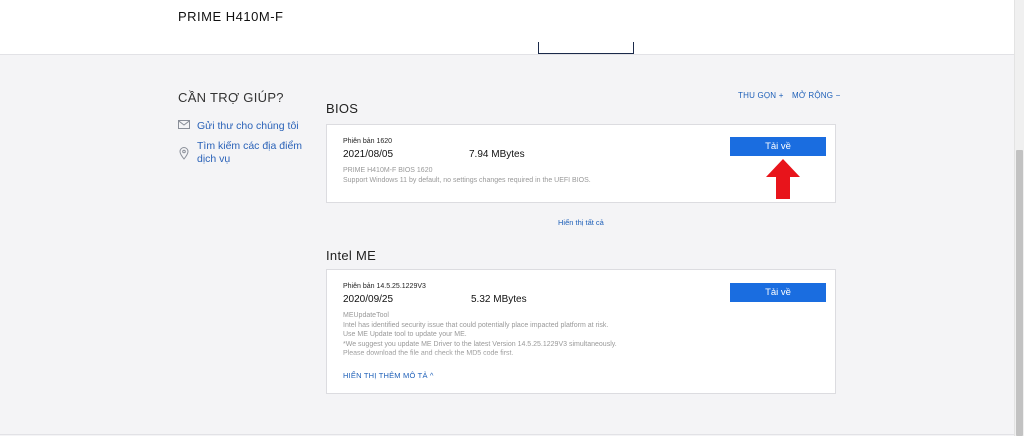 This screenshot has width=1024, height=436. What do you see at coordinates (184, 124) in the screenshot?
I see `envelope-icon` at bounding box center [184, 124].